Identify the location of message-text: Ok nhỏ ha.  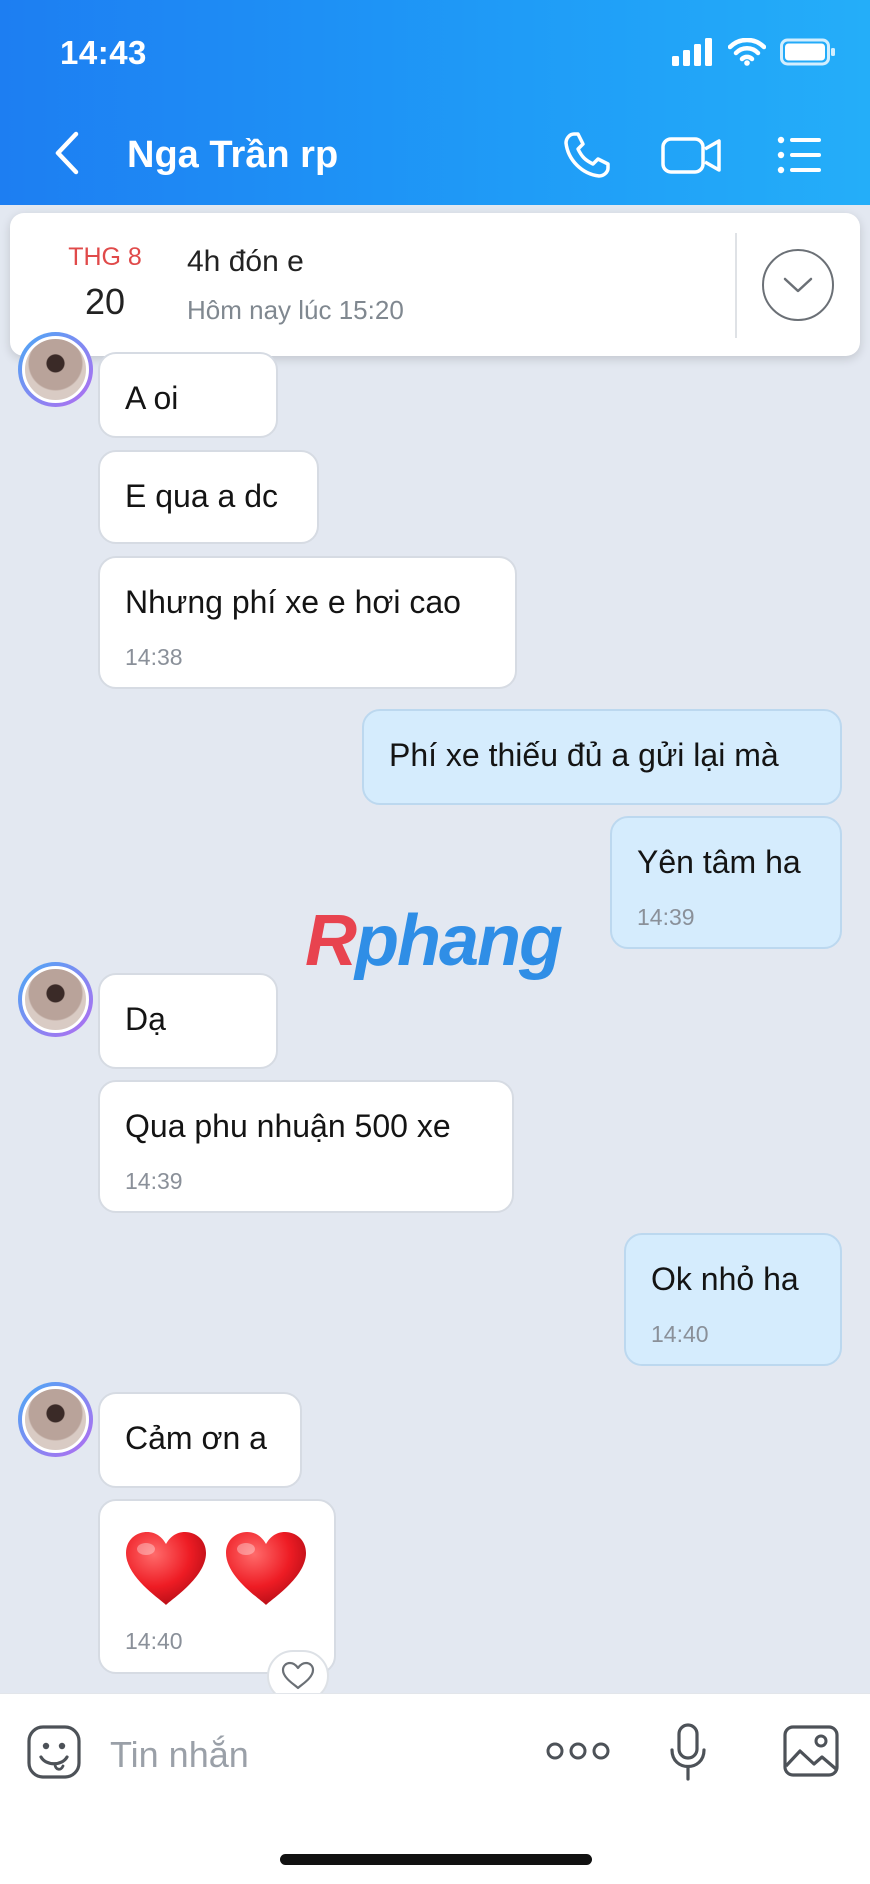
(725, 1279).